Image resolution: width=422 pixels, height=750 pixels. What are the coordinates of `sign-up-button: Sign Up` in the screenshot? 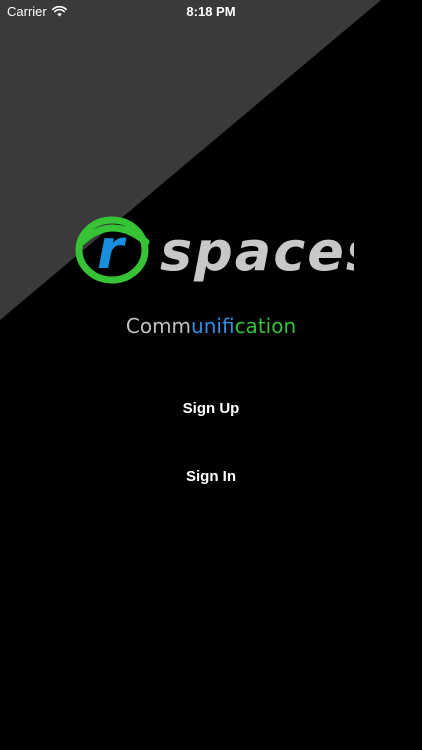 It's located at (211, 409).